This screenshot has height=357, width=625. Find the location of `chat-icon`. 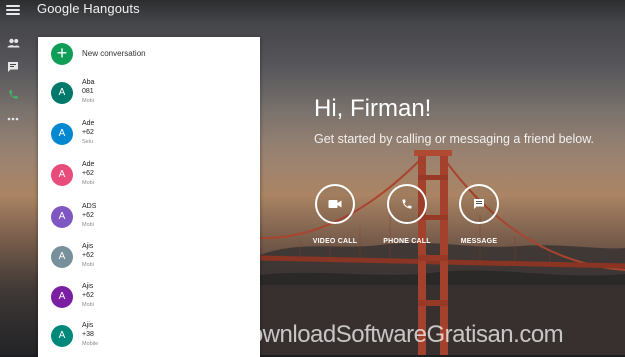

chat-icon is located at coordinates (13, 67).